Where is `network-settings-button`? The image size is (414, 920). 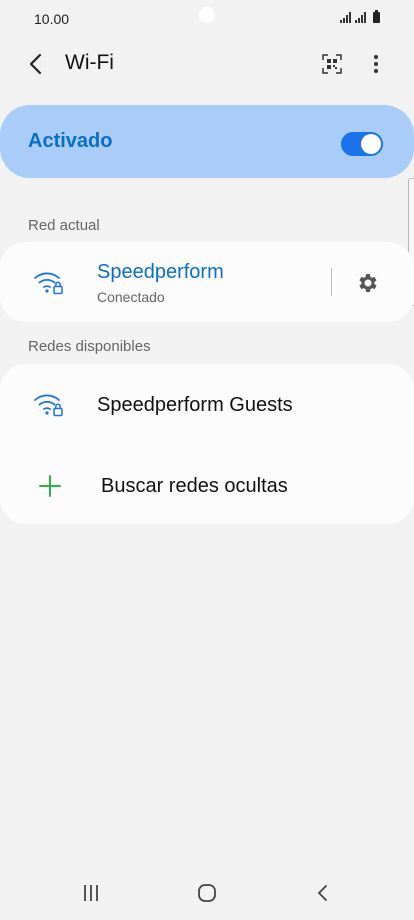 network-settings-button is located at coordinates (368, 283).